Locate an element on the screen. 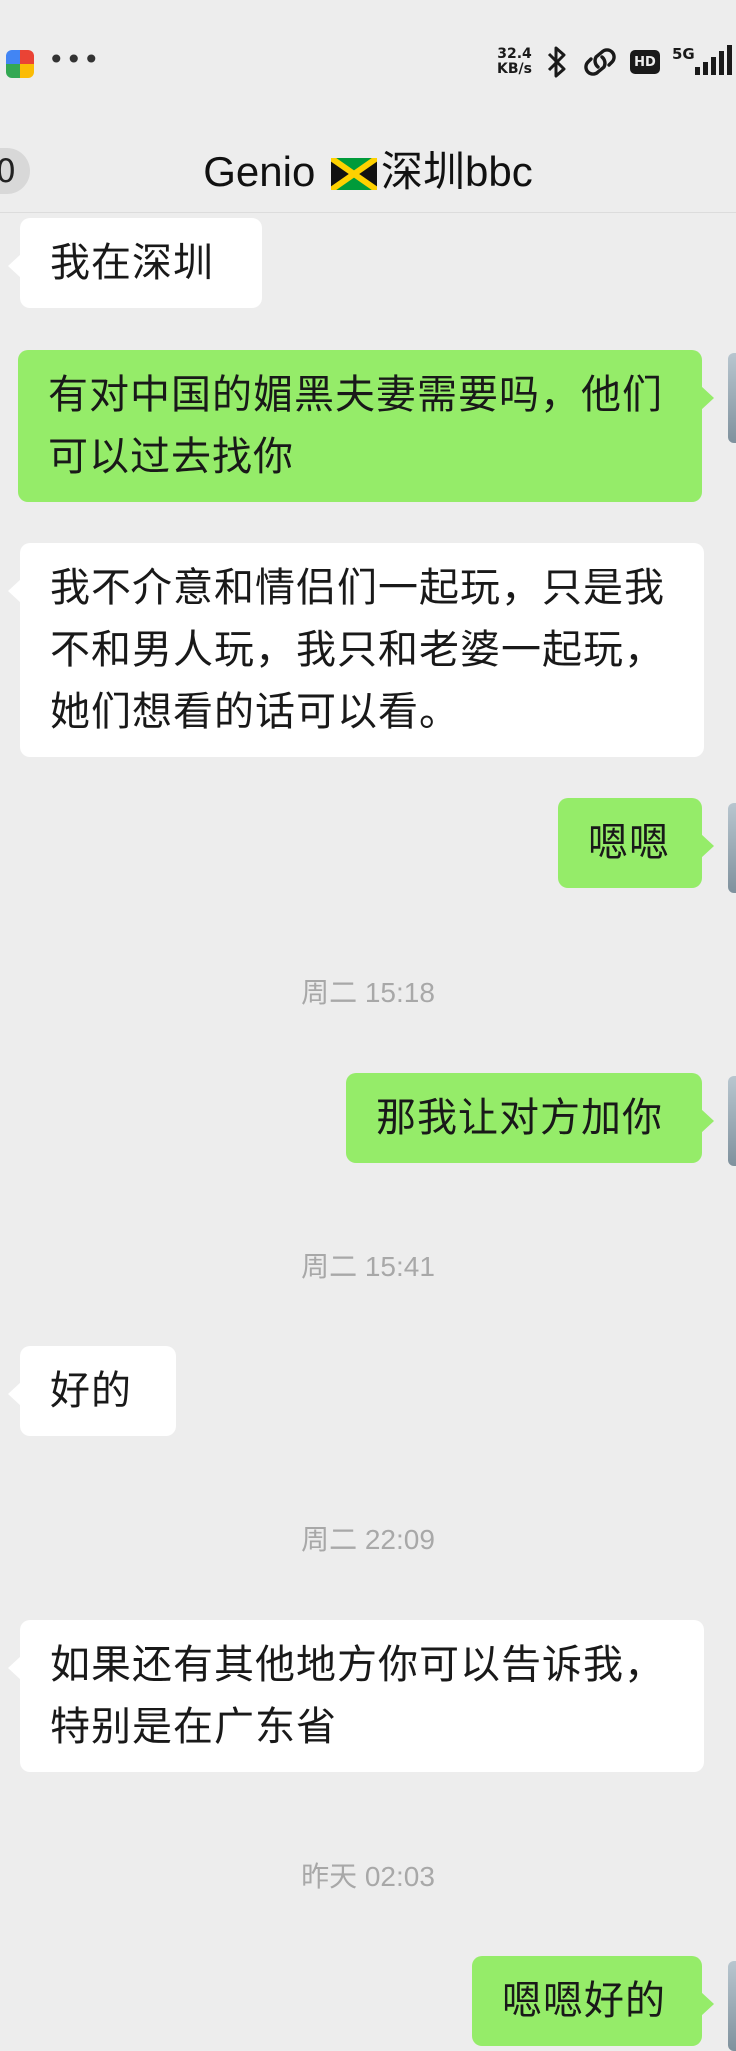 This screenshot has width=736, height=2051. status-left: ••• is located at coordinates (53, 62).